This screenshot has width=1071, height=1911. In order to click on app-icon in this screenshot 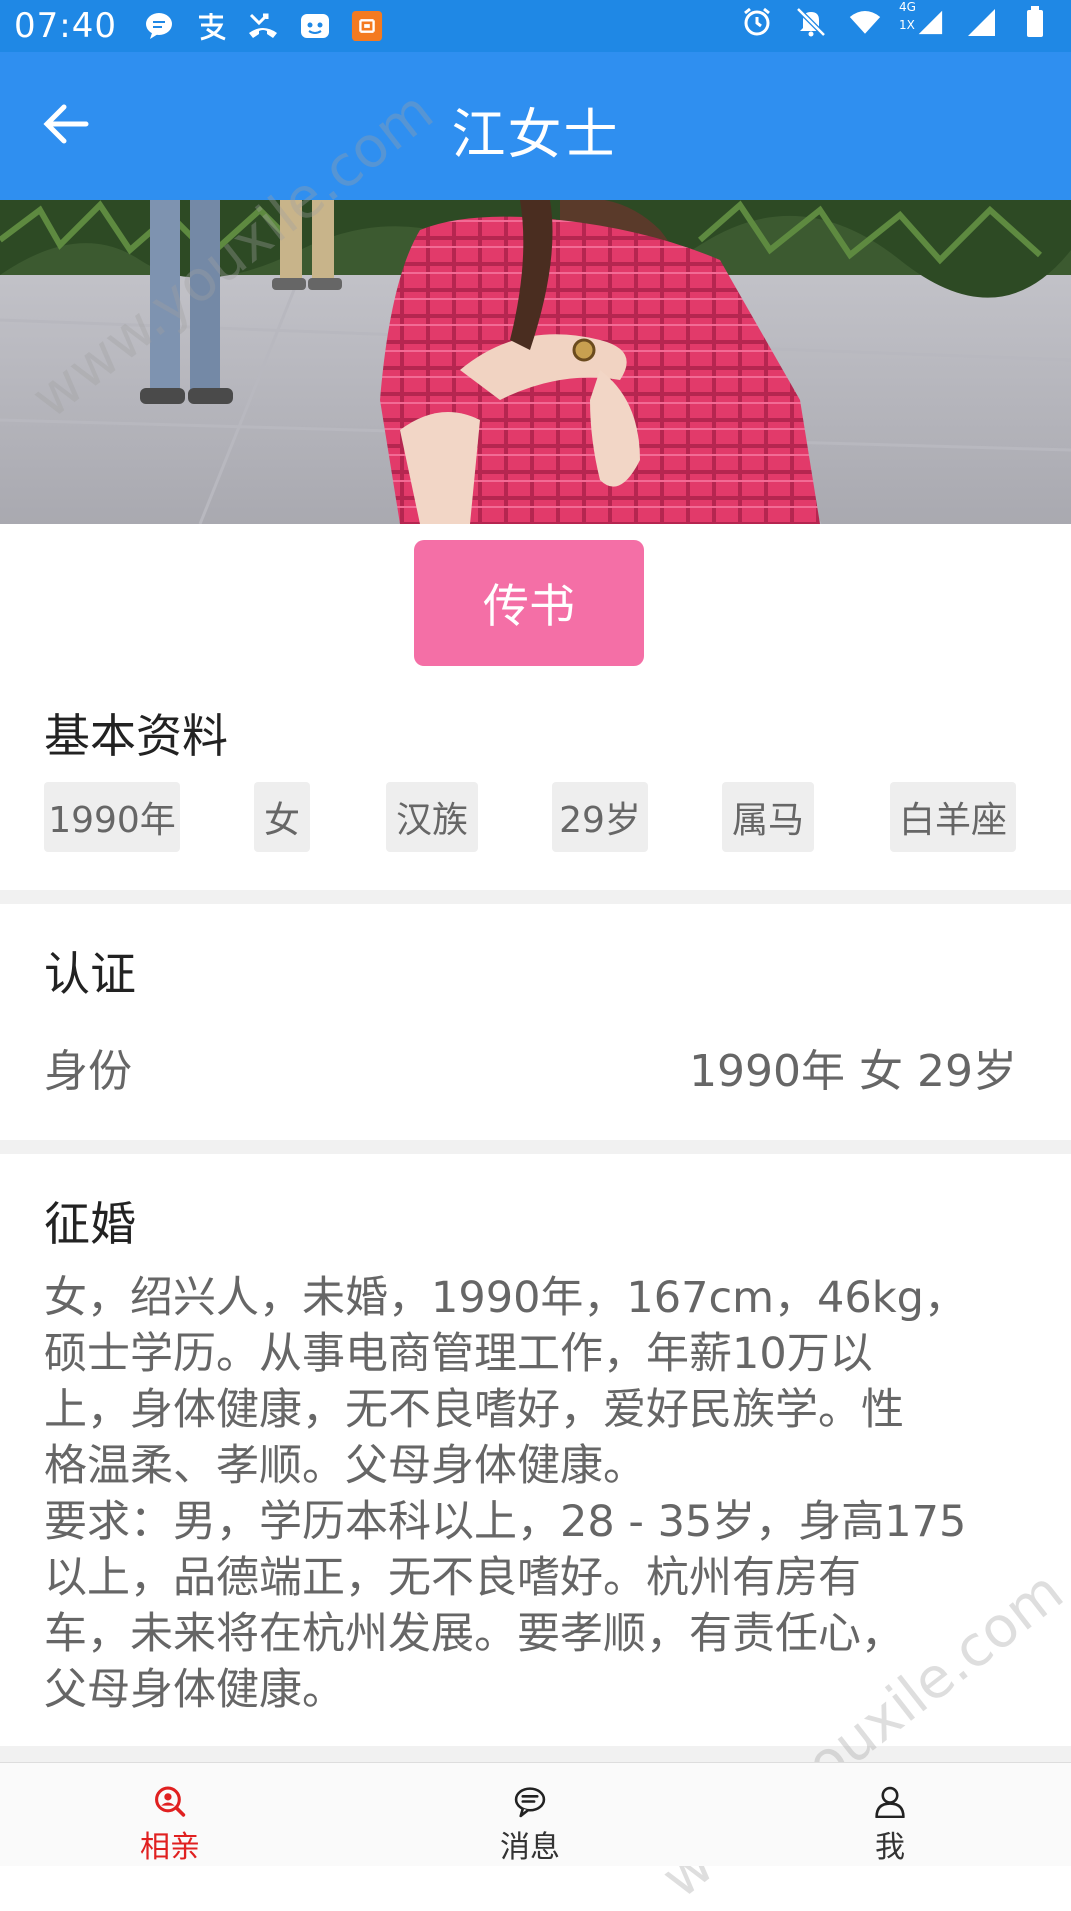, I will do `click(315, 26)`.